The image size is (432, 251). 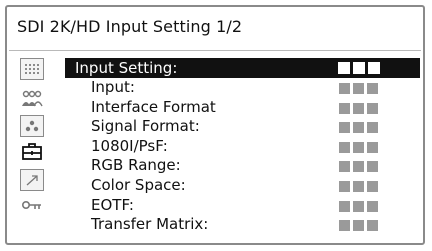 I want to click on title-divider, so click(x=215, y=50).